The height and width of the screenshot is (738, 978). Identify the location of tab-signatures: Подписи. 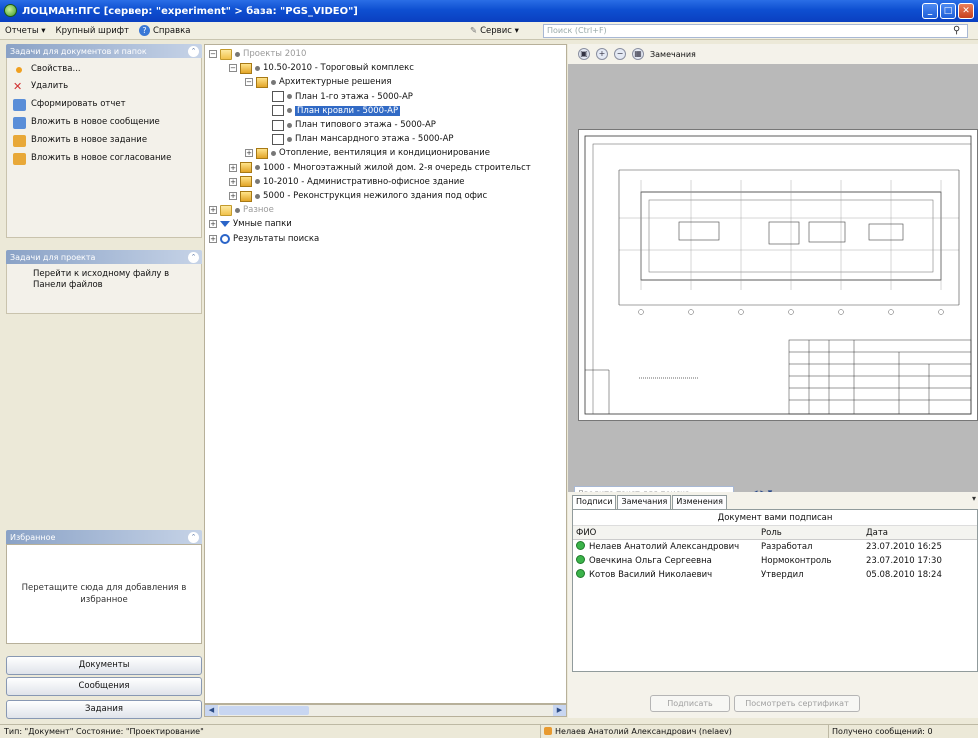
(594, 502).